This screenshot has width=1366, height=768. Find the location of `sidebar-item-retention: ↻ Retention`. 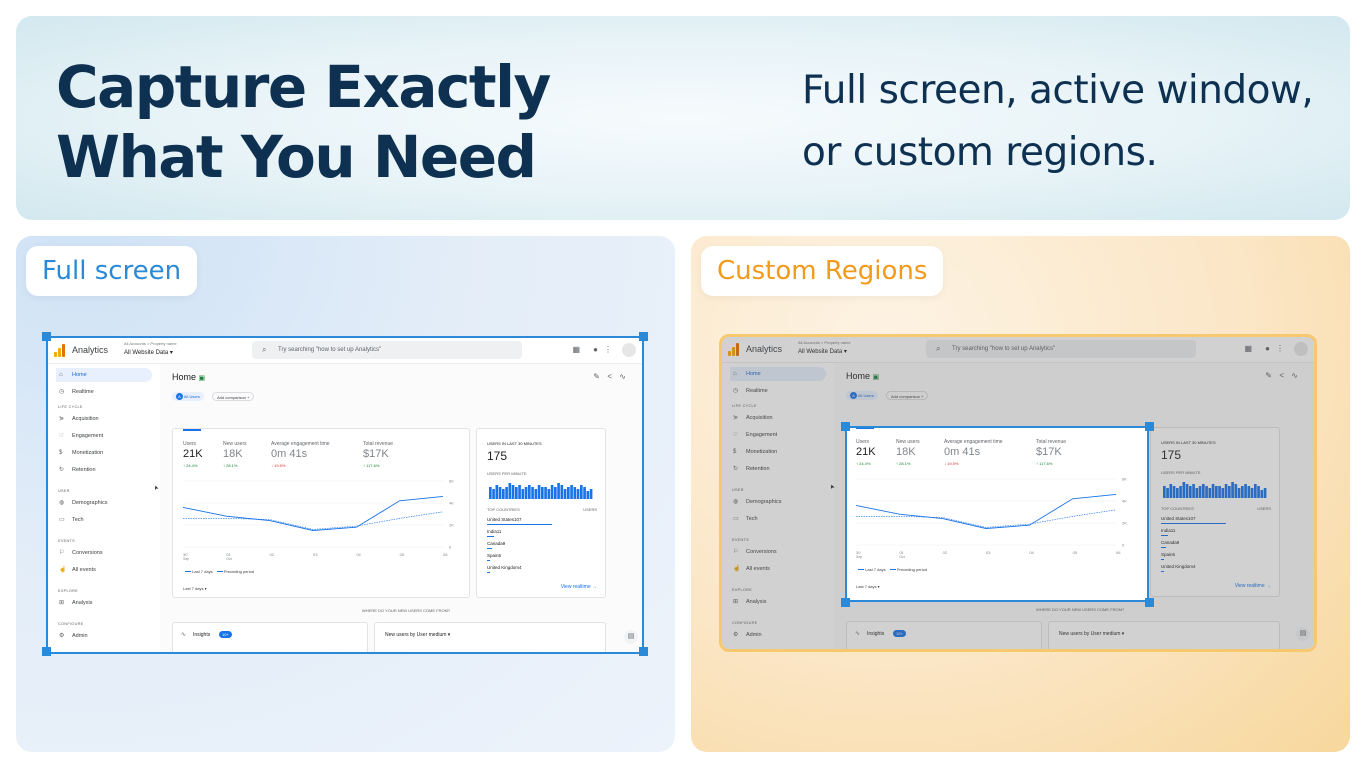

sidebar-item-retention: ↻ Retention is located at coordinates (104, 470).